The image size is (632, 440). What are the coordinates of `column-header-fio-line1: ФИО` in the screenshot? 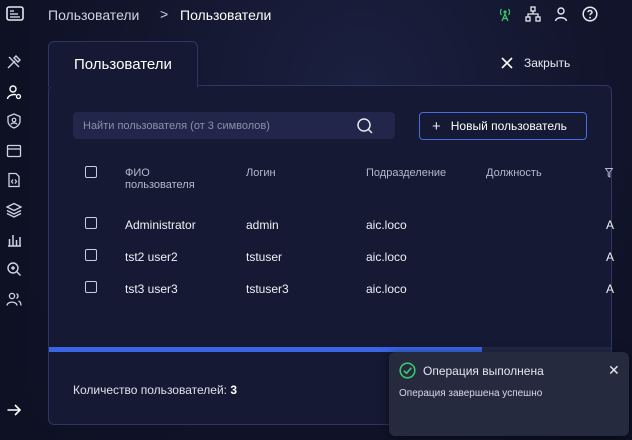 It's located at (137, 173).